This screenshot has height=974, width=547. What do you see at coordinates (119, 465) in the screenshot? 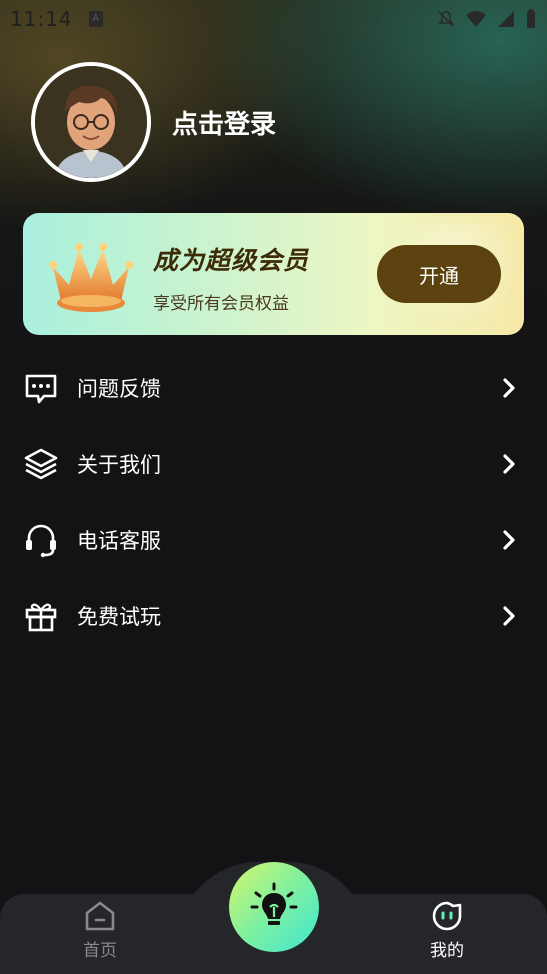
I see `menu-item-label: 关于我们` at bounding box center [119, 465].